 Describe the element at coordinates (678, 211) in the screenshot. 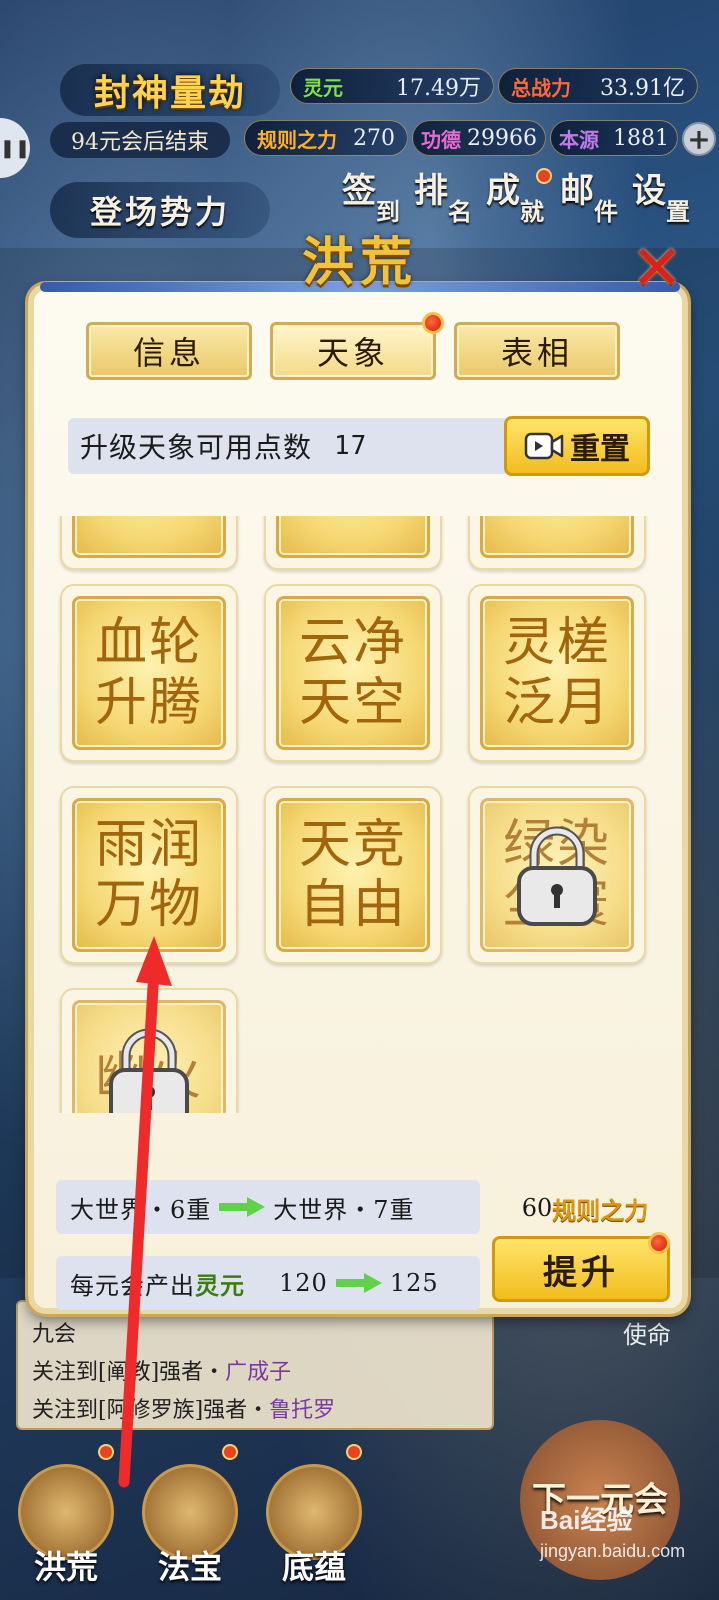

I see `menu-small: 置` at that location.